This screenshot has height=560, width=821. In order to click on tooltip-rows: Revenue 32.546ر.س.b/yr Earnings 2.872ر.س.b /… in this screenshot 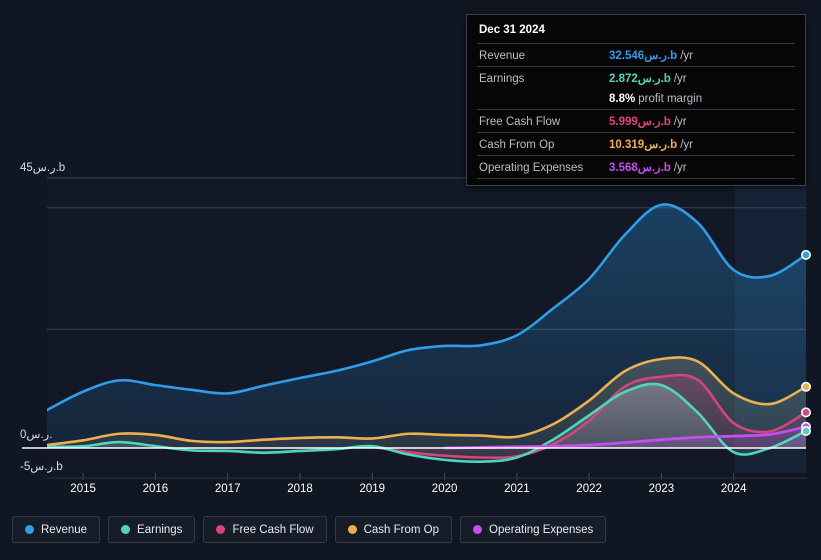, I will do `click(636, 111)`.